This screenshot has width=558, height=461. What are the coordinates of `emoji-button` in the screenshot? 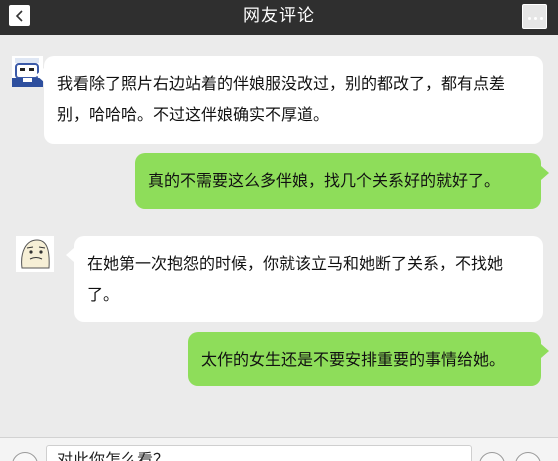 It's located at (492, 456).